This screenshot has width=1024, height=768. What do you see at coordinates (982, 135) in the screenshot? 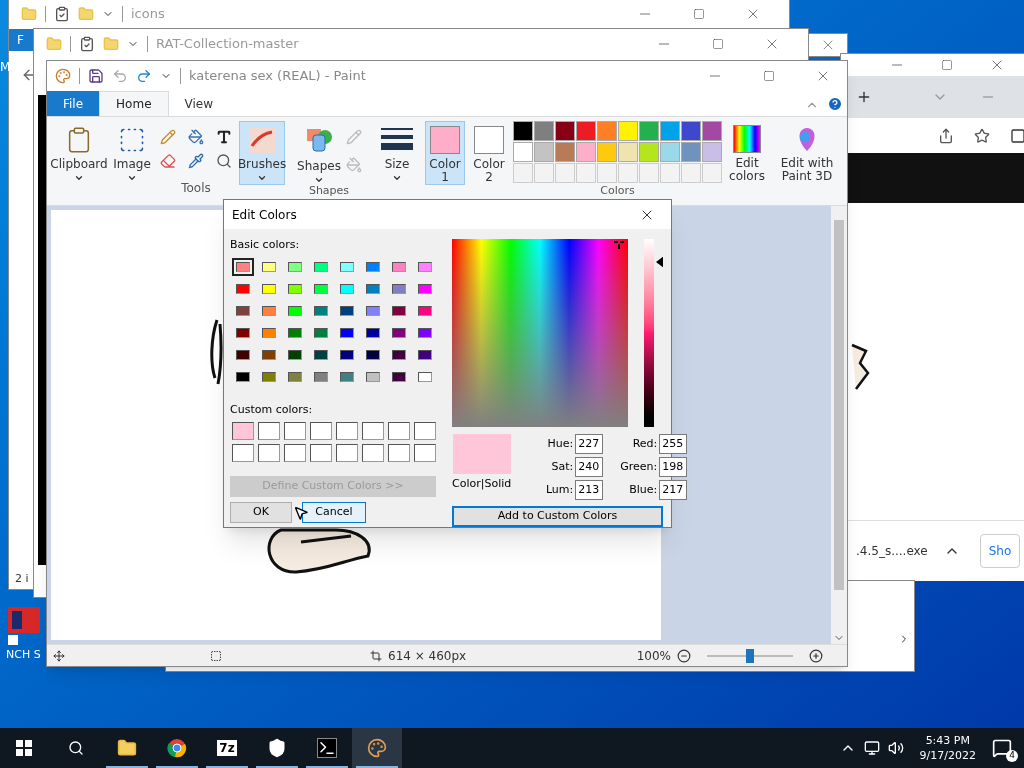
I see `bookmark-star-icon` at bounding box center [982, 135].